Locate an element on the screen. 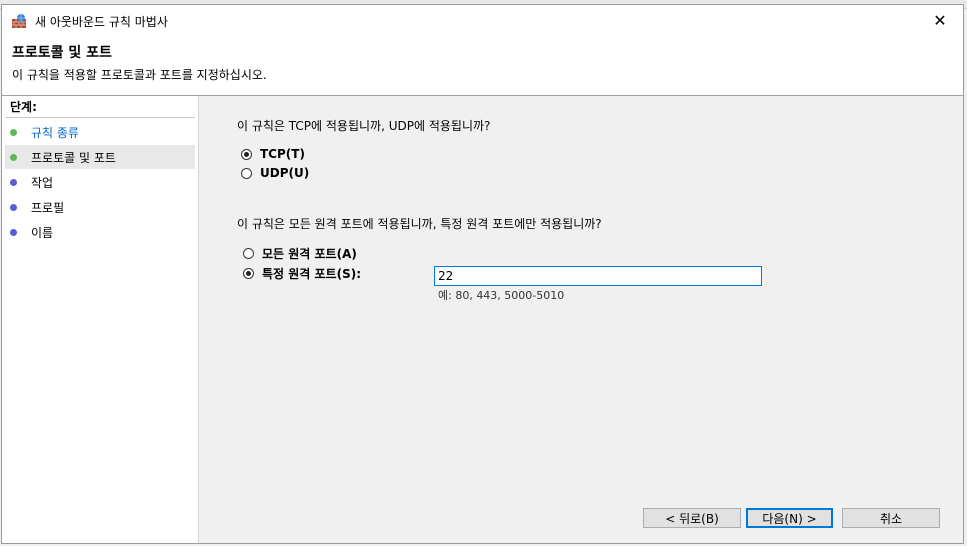  protocol-question: 이 규칙은 TCP에 적용됩니까, UDP에 적용됩니까? is located at coordinates (364, 126).